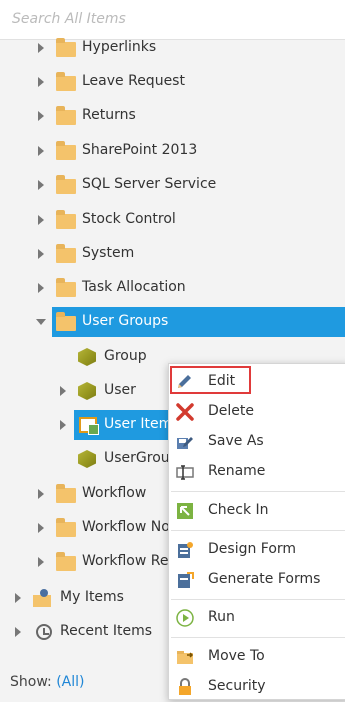 This screenshot has width=345, height=702. I want to click on menu-item-save-as: Save As, so click(257, 442).